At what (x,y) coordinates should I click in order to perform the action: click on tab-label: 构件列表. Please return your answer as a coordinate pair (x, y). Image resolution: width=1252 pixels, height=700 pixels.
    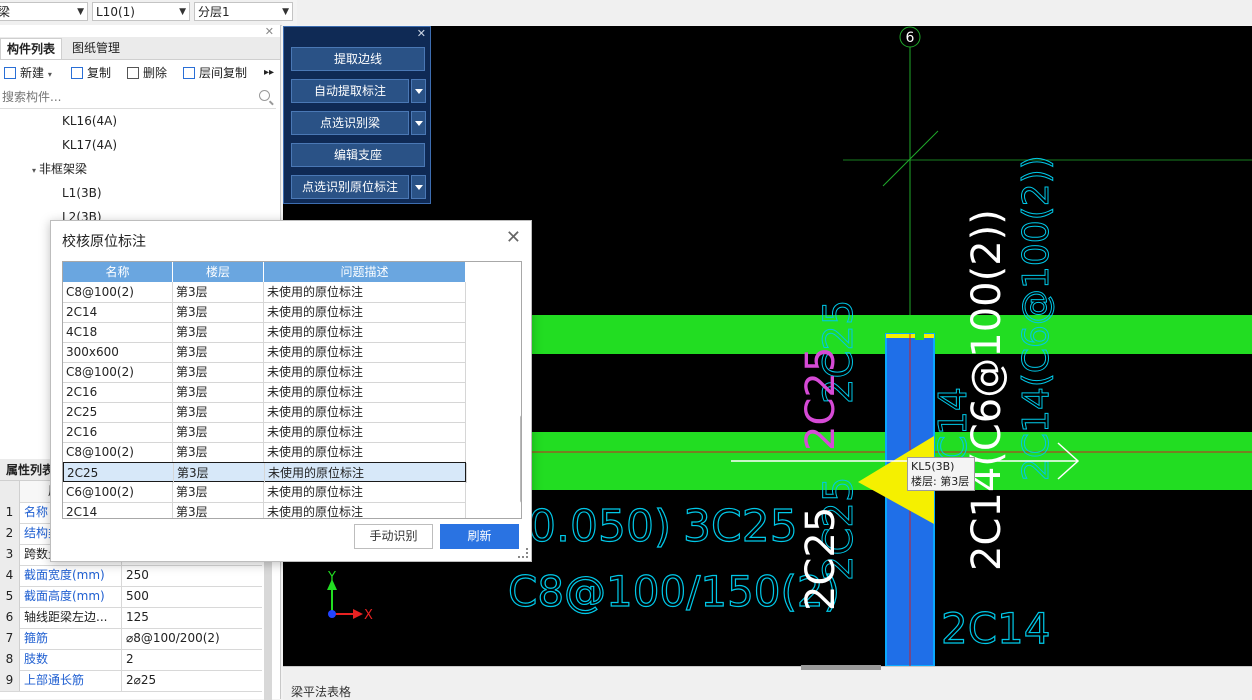
    Looking at the image, I should click on (31, 49).